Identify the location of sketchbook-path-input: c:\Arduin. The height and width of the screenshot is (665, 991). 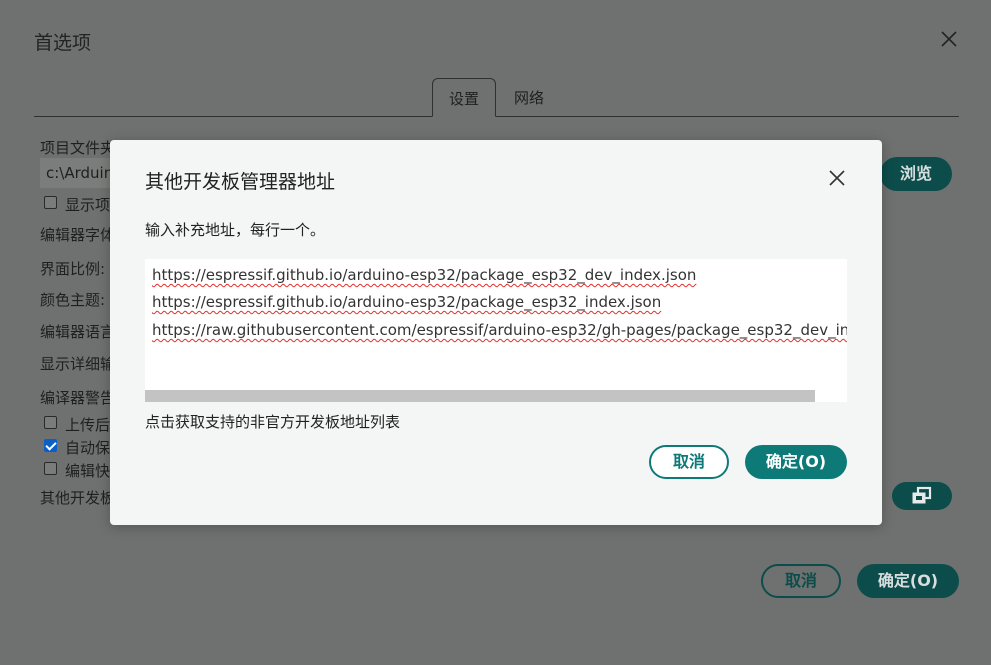
(80, 173).